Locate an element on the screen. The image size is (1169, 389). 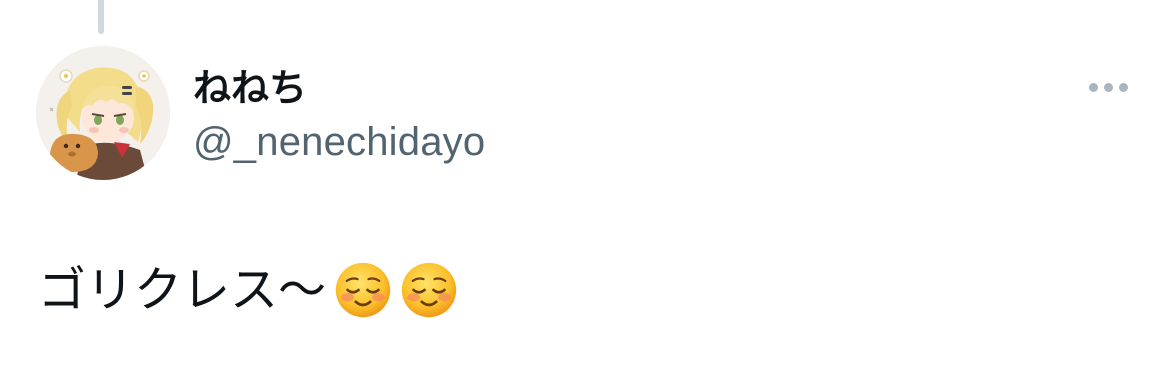
avatar-illustration-icon is located at coordinates (103, 113).